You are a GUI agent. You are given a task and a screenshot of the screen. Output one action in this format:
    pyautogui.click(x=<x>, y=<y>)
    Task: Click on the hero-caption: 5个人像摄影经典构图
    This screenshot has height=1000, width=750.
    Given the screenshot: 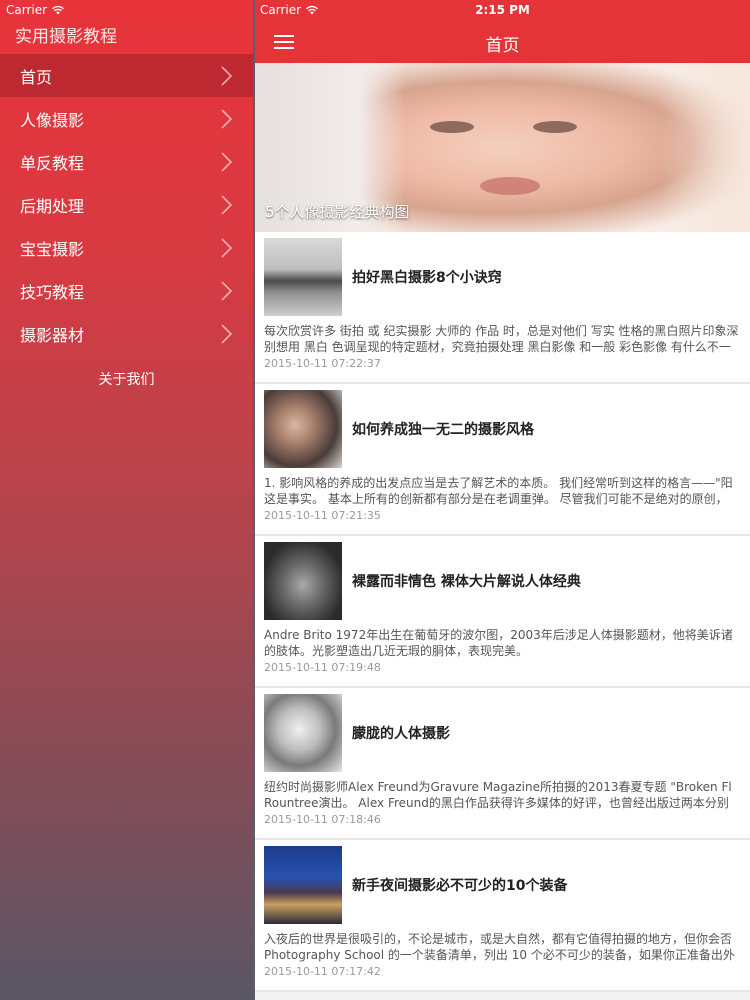 What is the action you would take?
    pyautogui.click(x=337, y=212)
    